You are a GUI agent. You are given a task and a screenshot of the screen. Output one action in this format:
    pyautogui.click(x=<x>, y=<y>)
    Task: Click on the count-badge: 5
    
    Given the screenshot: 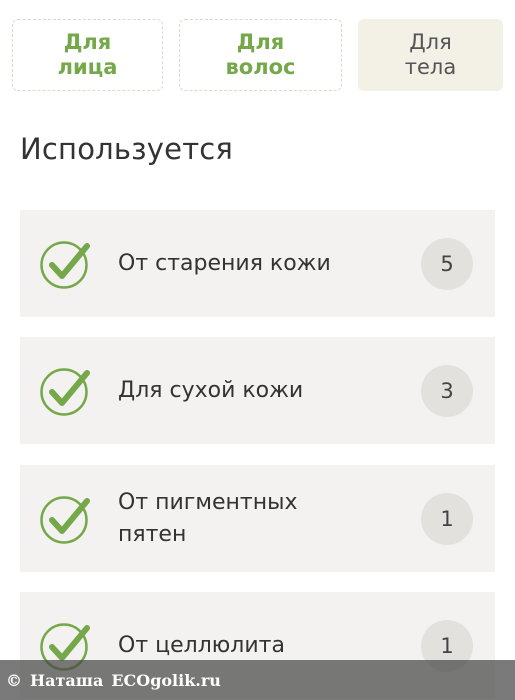 What is the action you would take?
    pyautogui.click(x=447, y=264)
    